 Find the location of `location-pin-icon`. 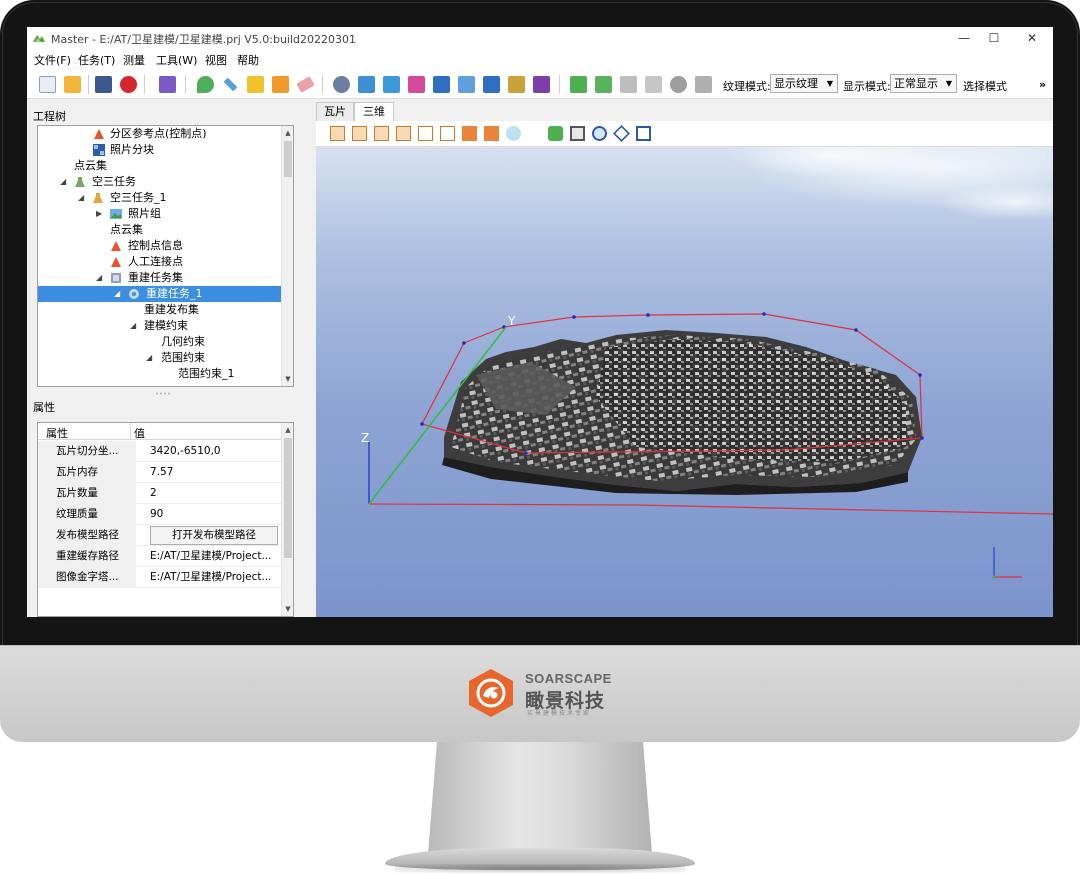

location-pin-icon is located at coordinates (205, 84).